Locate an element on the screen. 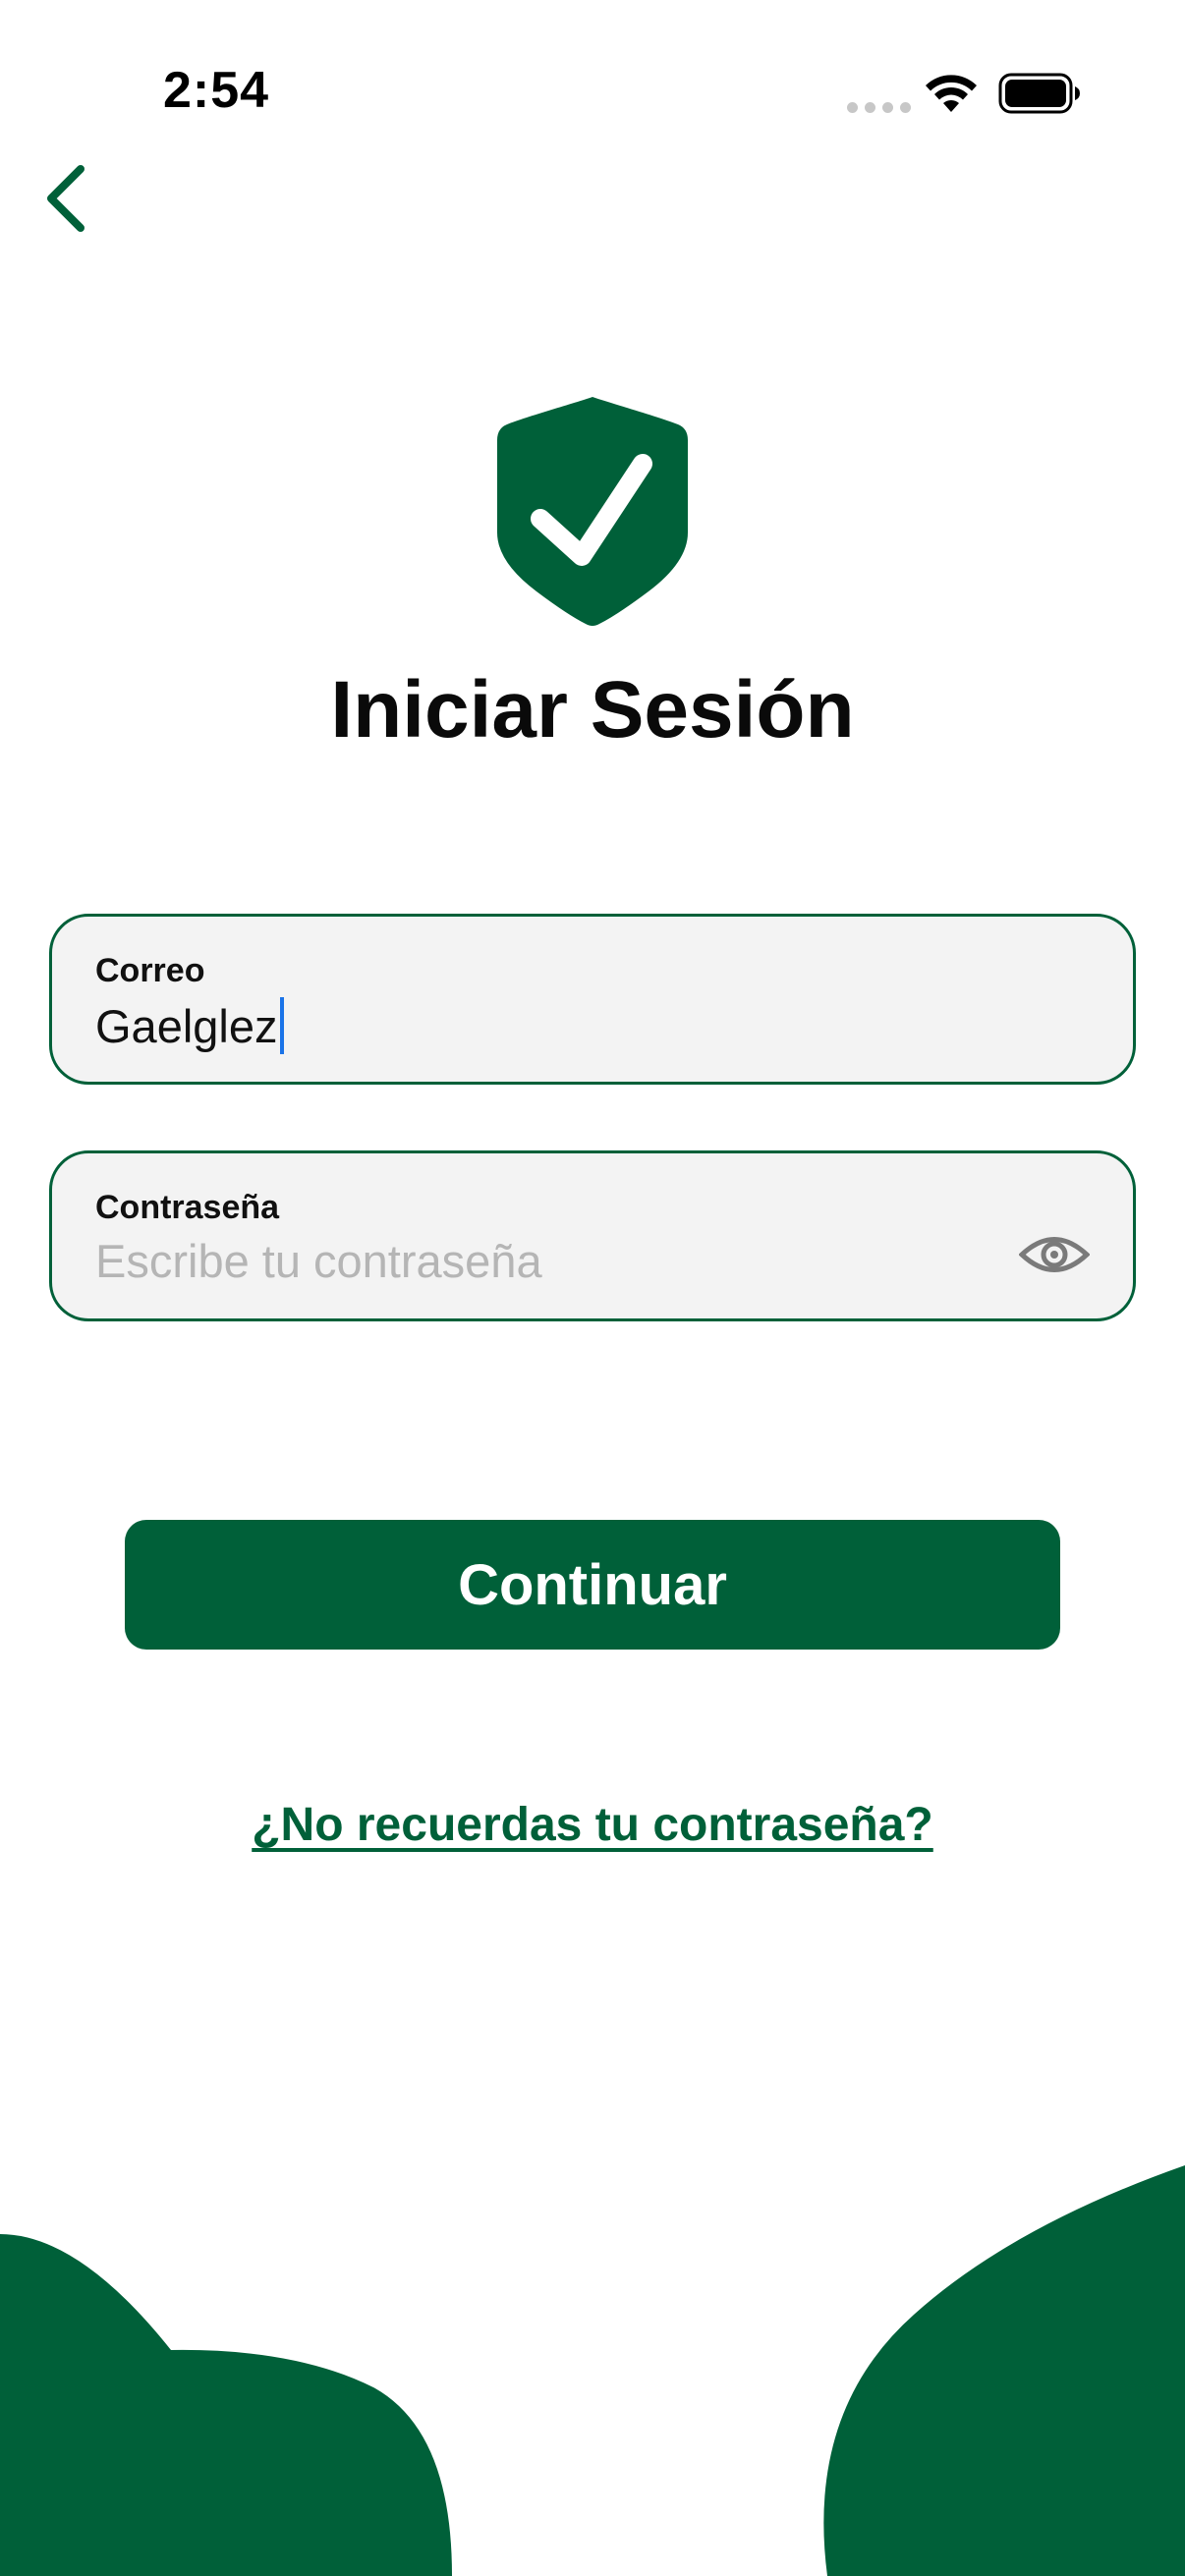 The width and height of the screenshot is (1185, 2576). wifi-icon is located at coordinates (952, 93).